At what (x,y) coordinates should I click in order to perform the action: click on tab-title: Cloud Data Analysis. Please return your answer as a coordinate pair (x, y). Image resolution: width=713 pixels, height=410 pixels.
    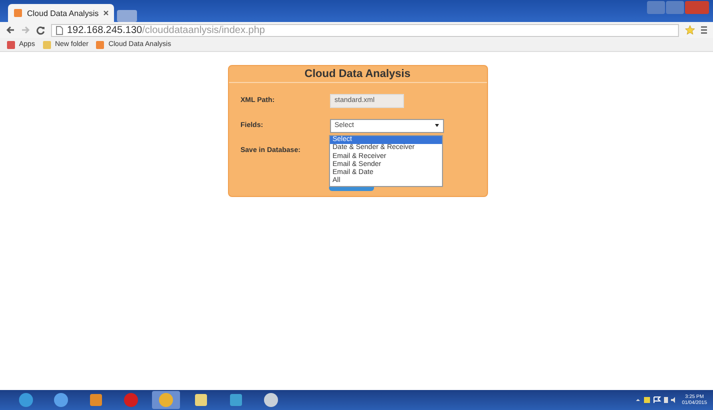
    Looking at the image, I should click on (63, 13).